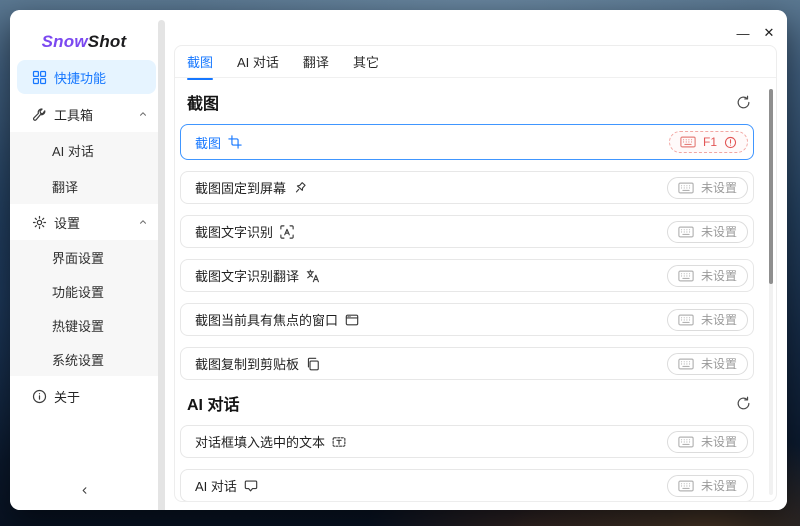 This screenshot has height=526, width=800. Describe the element at coordinates (366, 61) in the screenshot. I see `tab-other: 其它` at that location.